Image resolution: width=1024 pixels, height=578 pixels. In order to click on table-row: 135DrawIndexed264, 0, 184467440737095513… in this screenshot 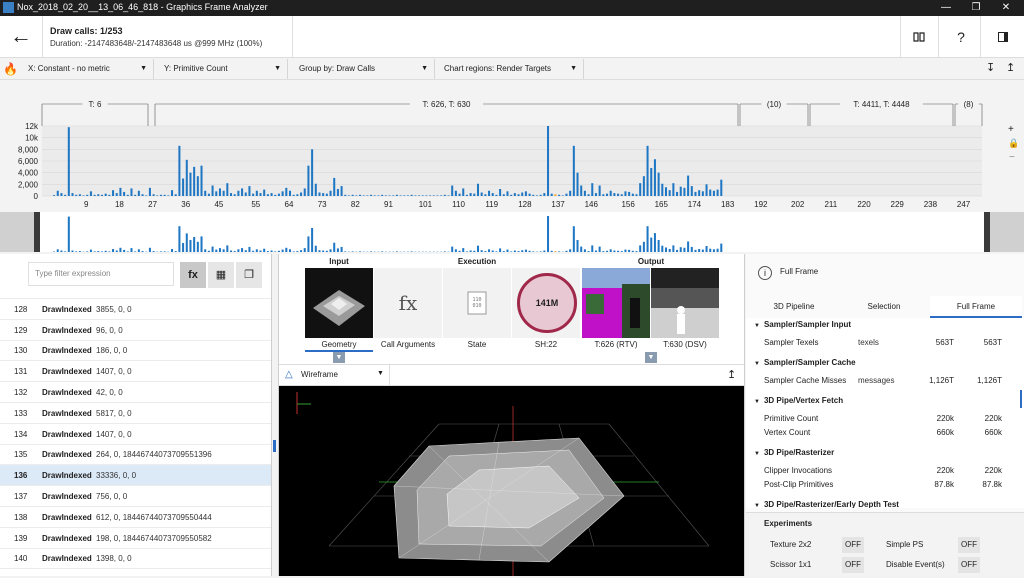, I will do `click(135, 454)`.